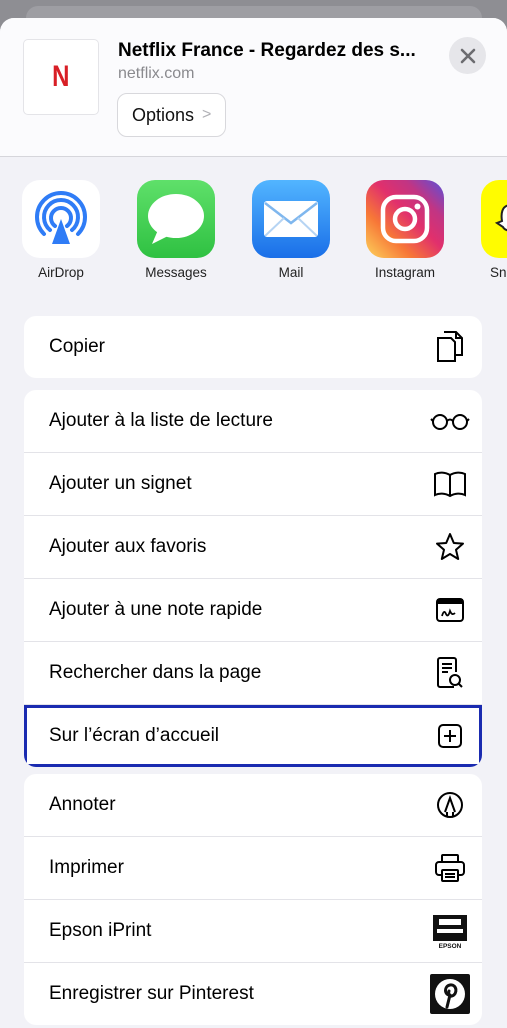 The image size is (507, 1028). I want to click on messages-icon, so click(176, 219).